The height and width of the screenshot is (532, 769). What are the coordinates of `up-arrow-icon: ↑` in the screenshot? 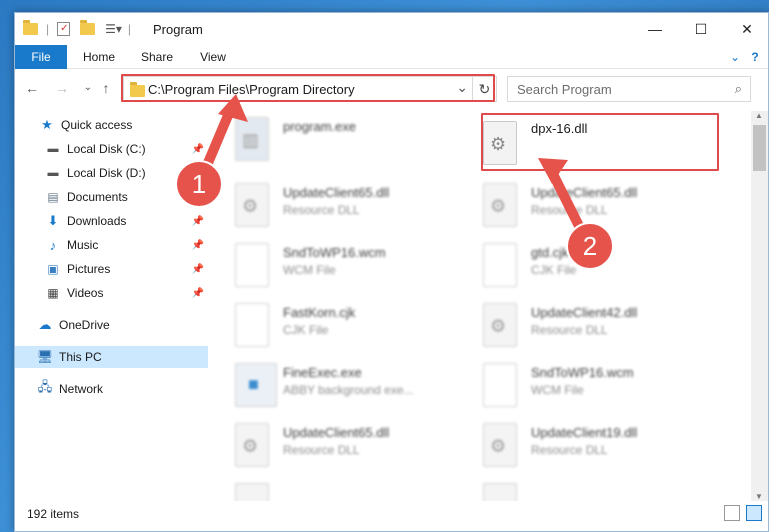 It's located at (106, 88).